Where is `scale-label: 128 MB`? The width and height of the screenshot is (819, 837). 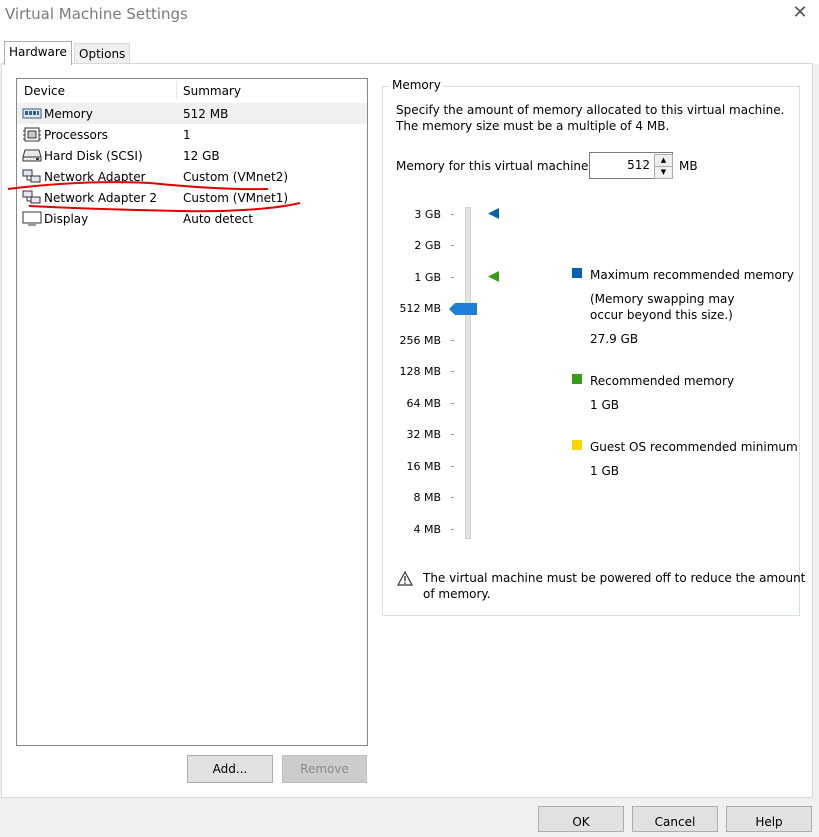 scale-label: 128 MB is located at coordinates (420, 371).